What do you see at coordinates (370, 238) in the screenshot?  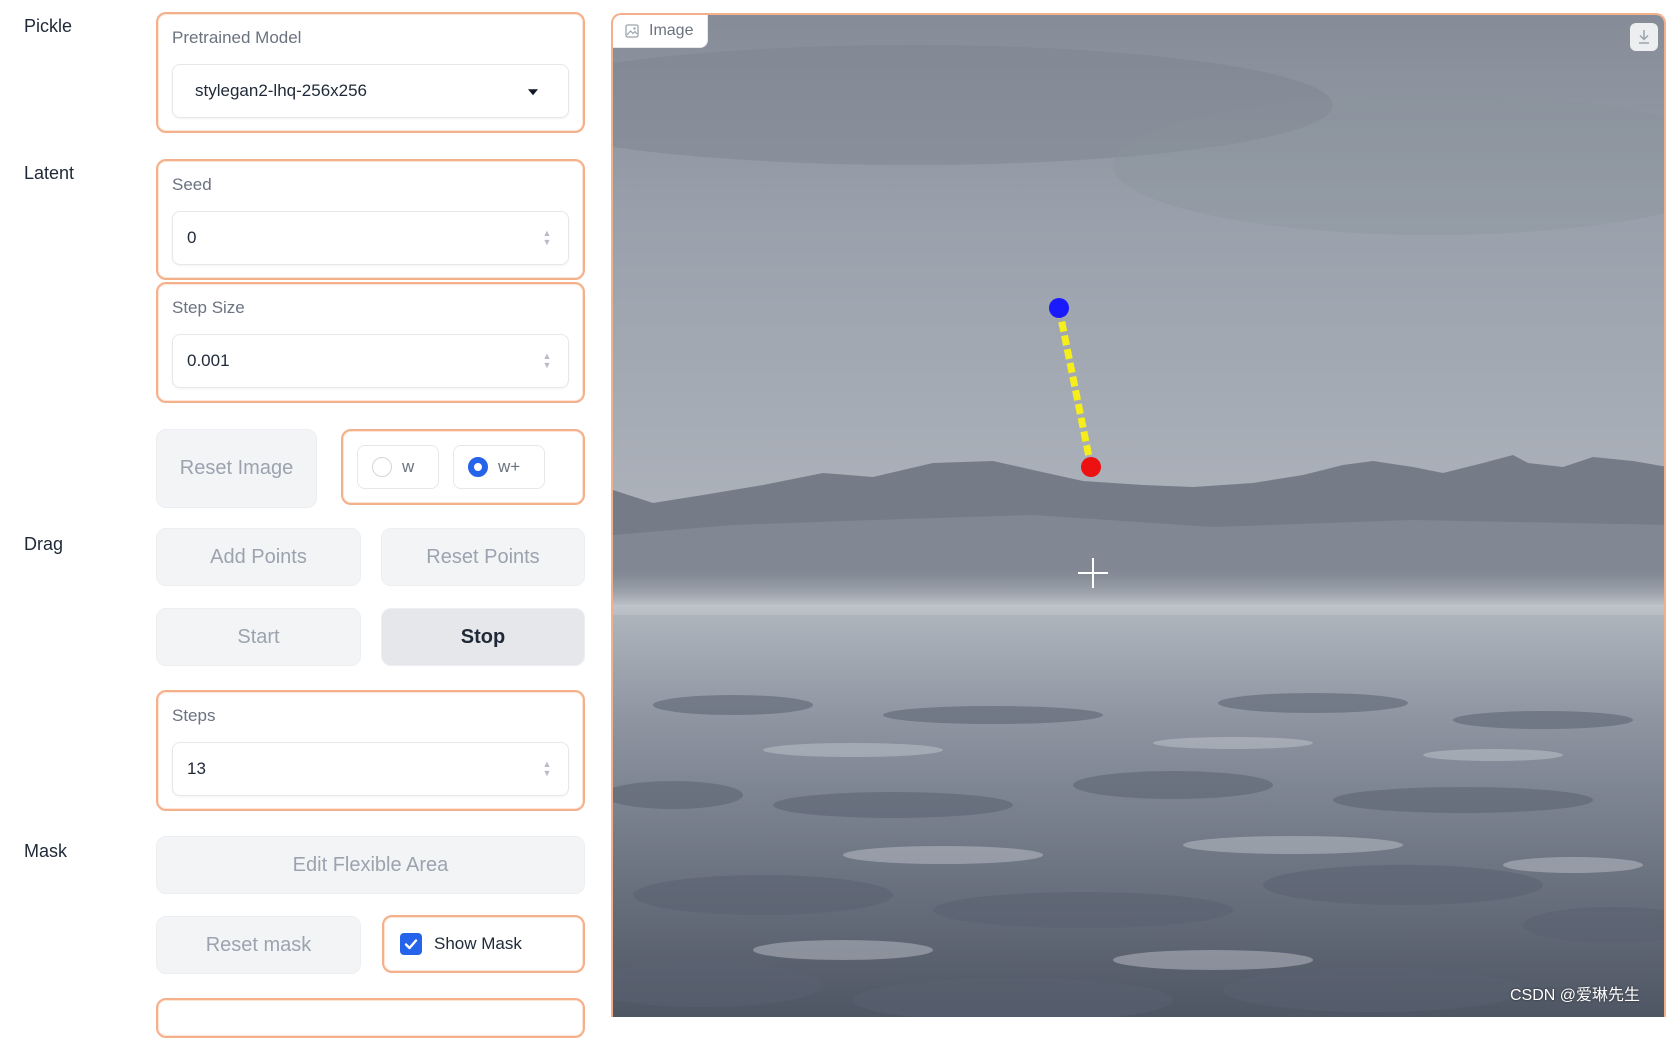 I see `seed-input: 0 ▲ ▼` at bounding box center [370, 238].